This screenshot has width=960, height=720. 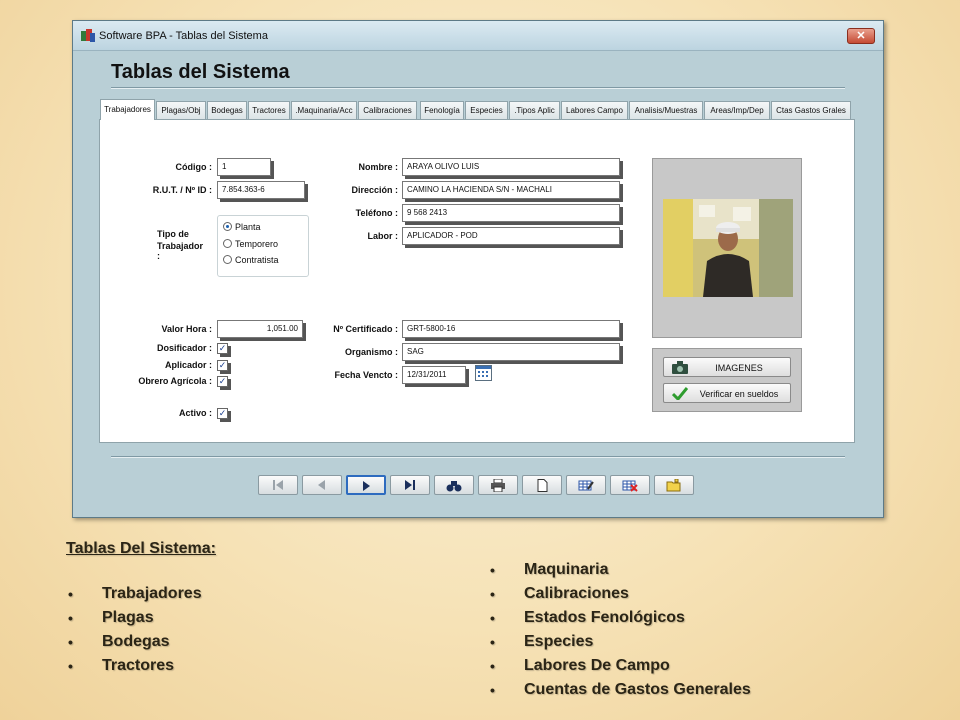 I want to click on radio-planta-label: Planta, so click(x=248, y=227).